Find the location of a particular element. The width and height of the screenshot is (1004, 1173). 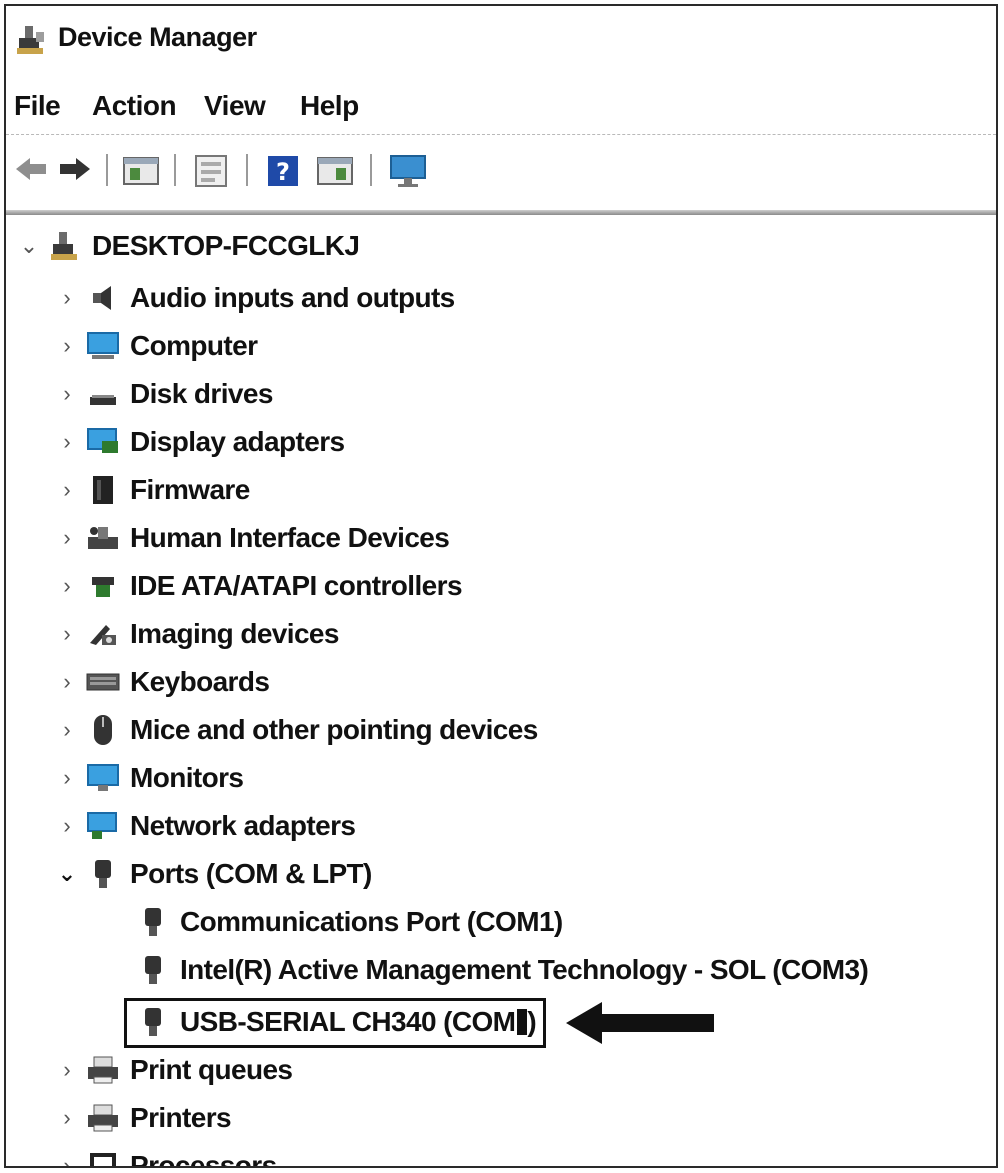

tree-item-keyboards: › Keyboards is located at coordinates (164, 682).